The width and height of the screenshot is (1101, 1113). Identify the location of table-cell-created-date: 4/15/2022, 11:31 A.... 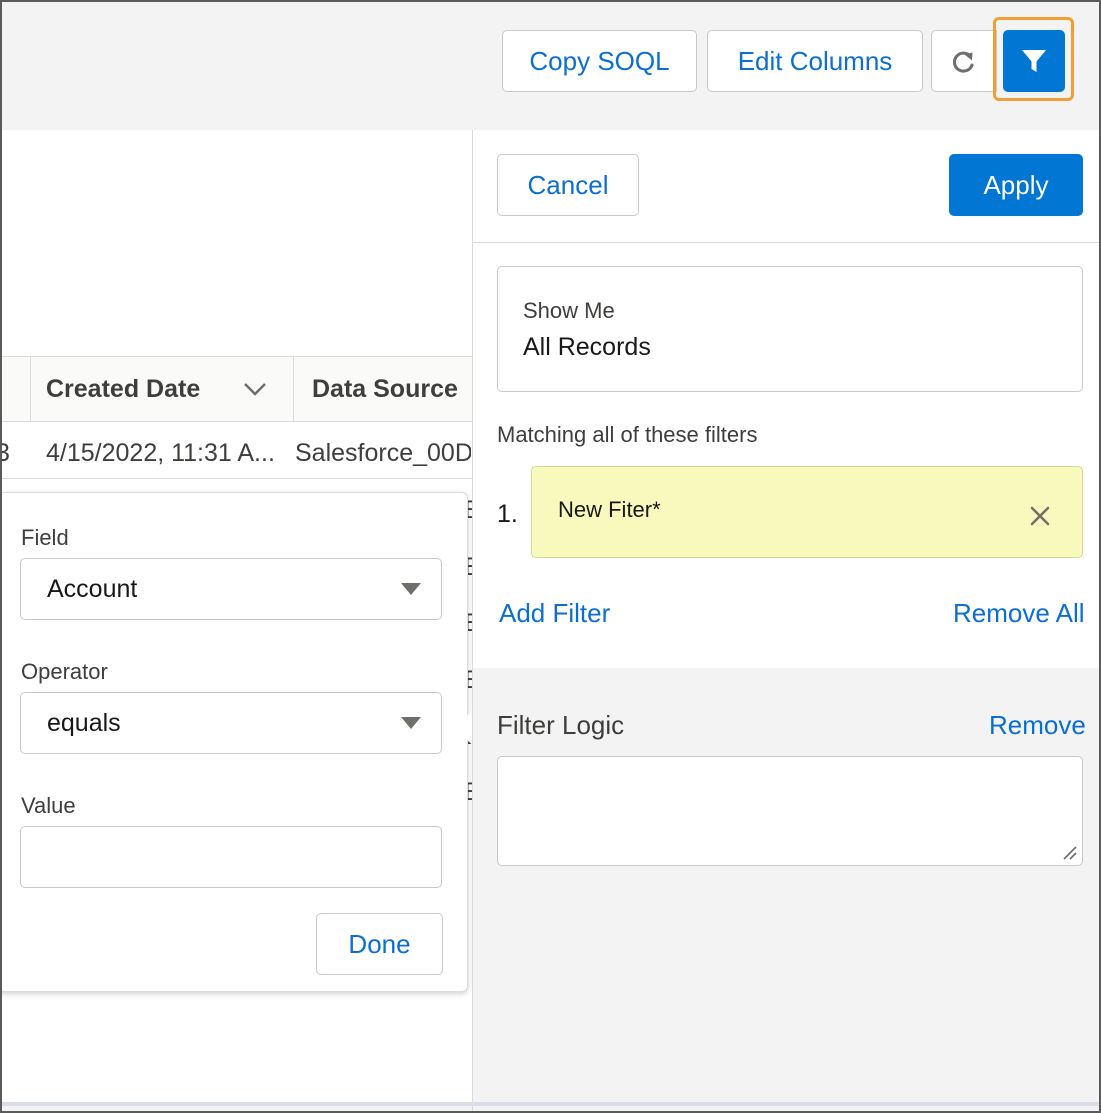
(160, 453).